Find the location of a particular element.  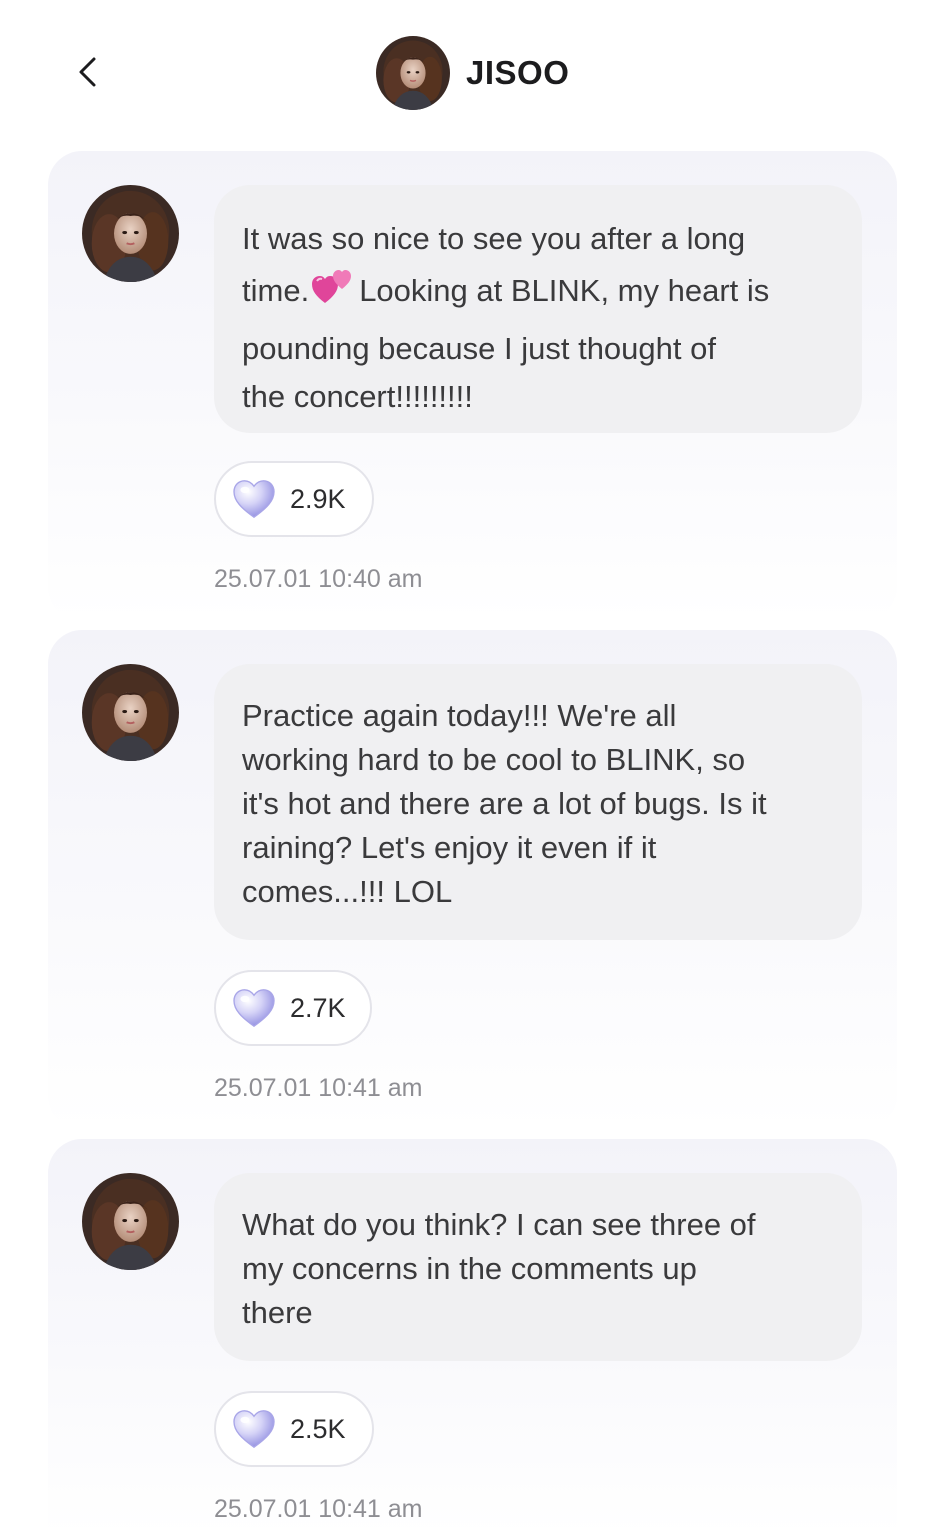

like-button: 2.5K is located at coordinates (294, 1429).